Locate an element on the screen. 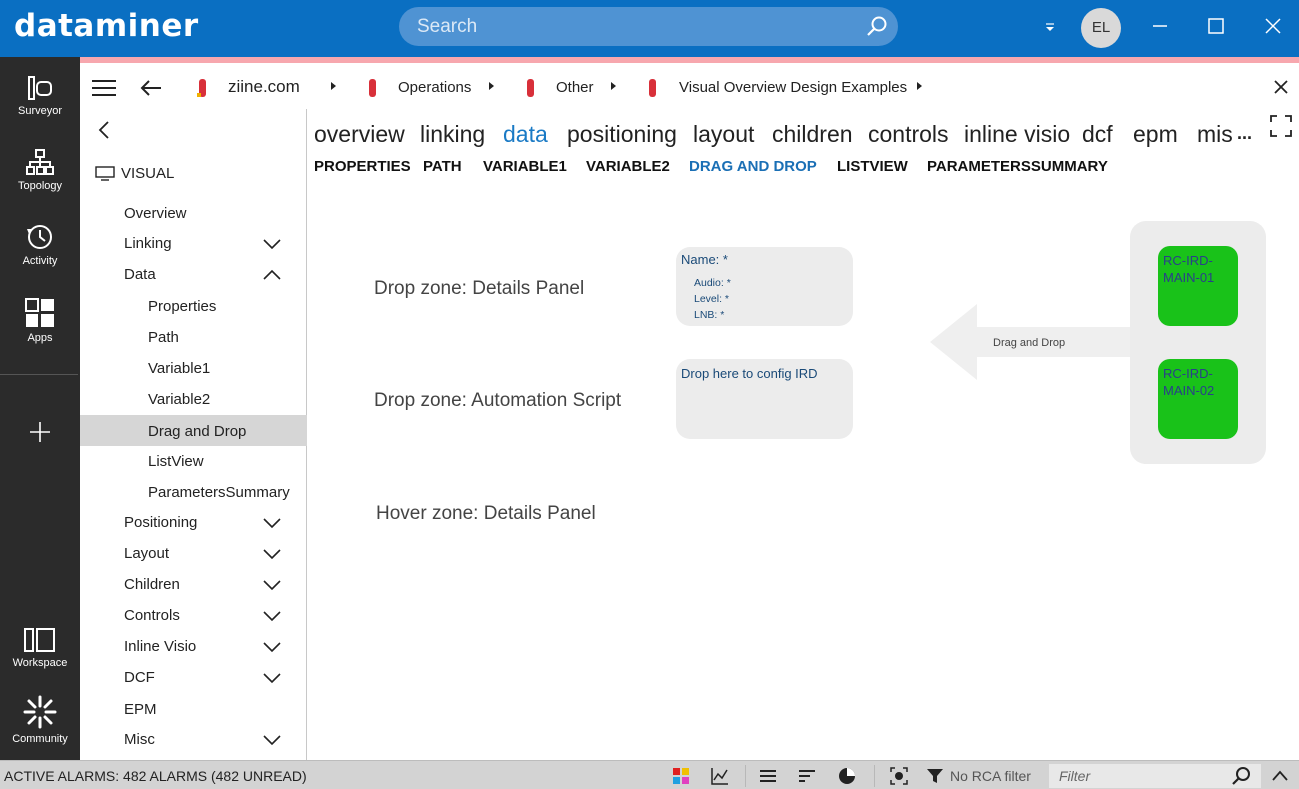  nav-item-drag-and-drop: Drag and Drop is located at coordinates (193, 430).